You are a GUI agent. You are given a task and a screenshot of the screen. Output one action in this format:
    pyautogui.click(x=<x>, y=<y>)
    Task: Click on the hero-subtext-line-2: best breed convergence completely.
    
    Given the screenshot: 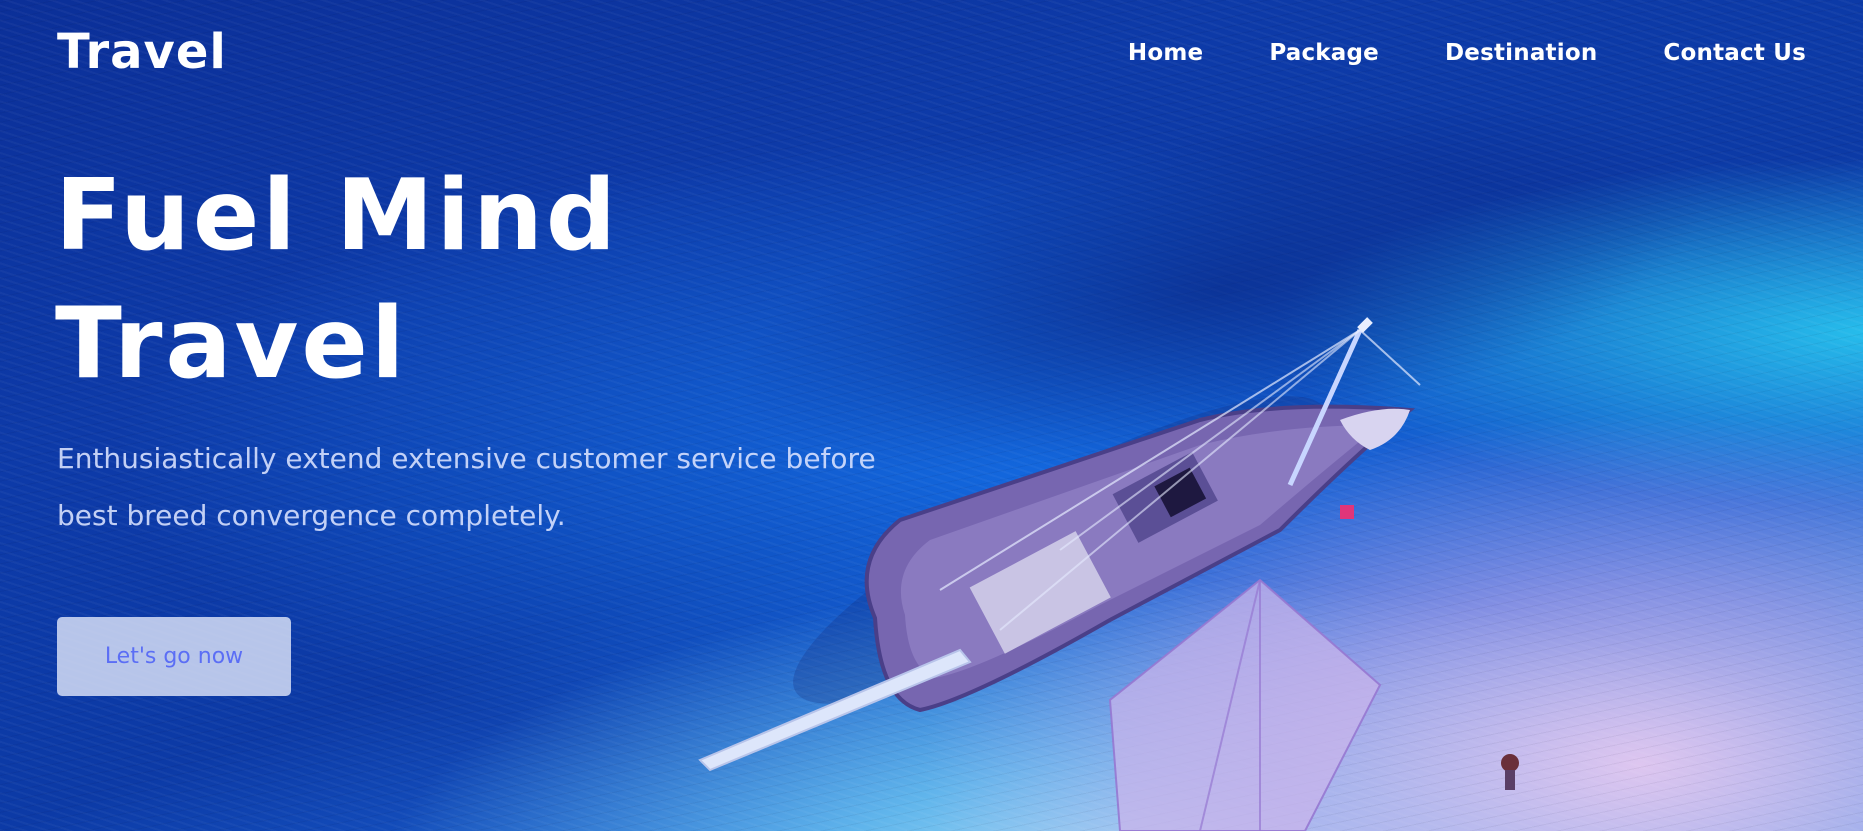 What is the action you would take?
    pyautogui.click(x=311, y=515)
    